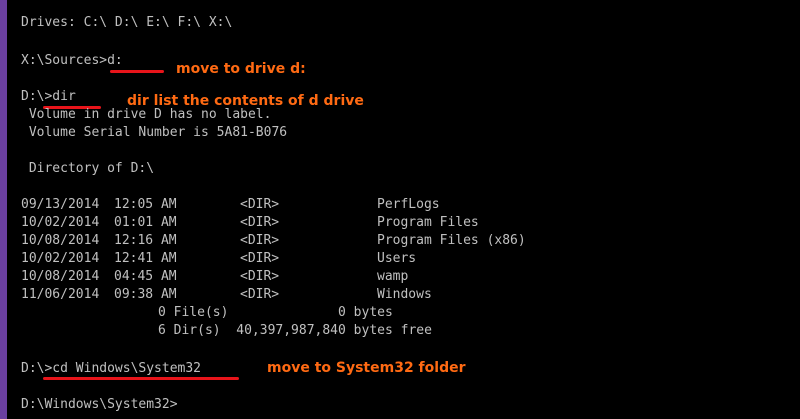  Describe the element at coordinates (428, 222) in the screenshot. I see `entry-name: Program Files` at that location.